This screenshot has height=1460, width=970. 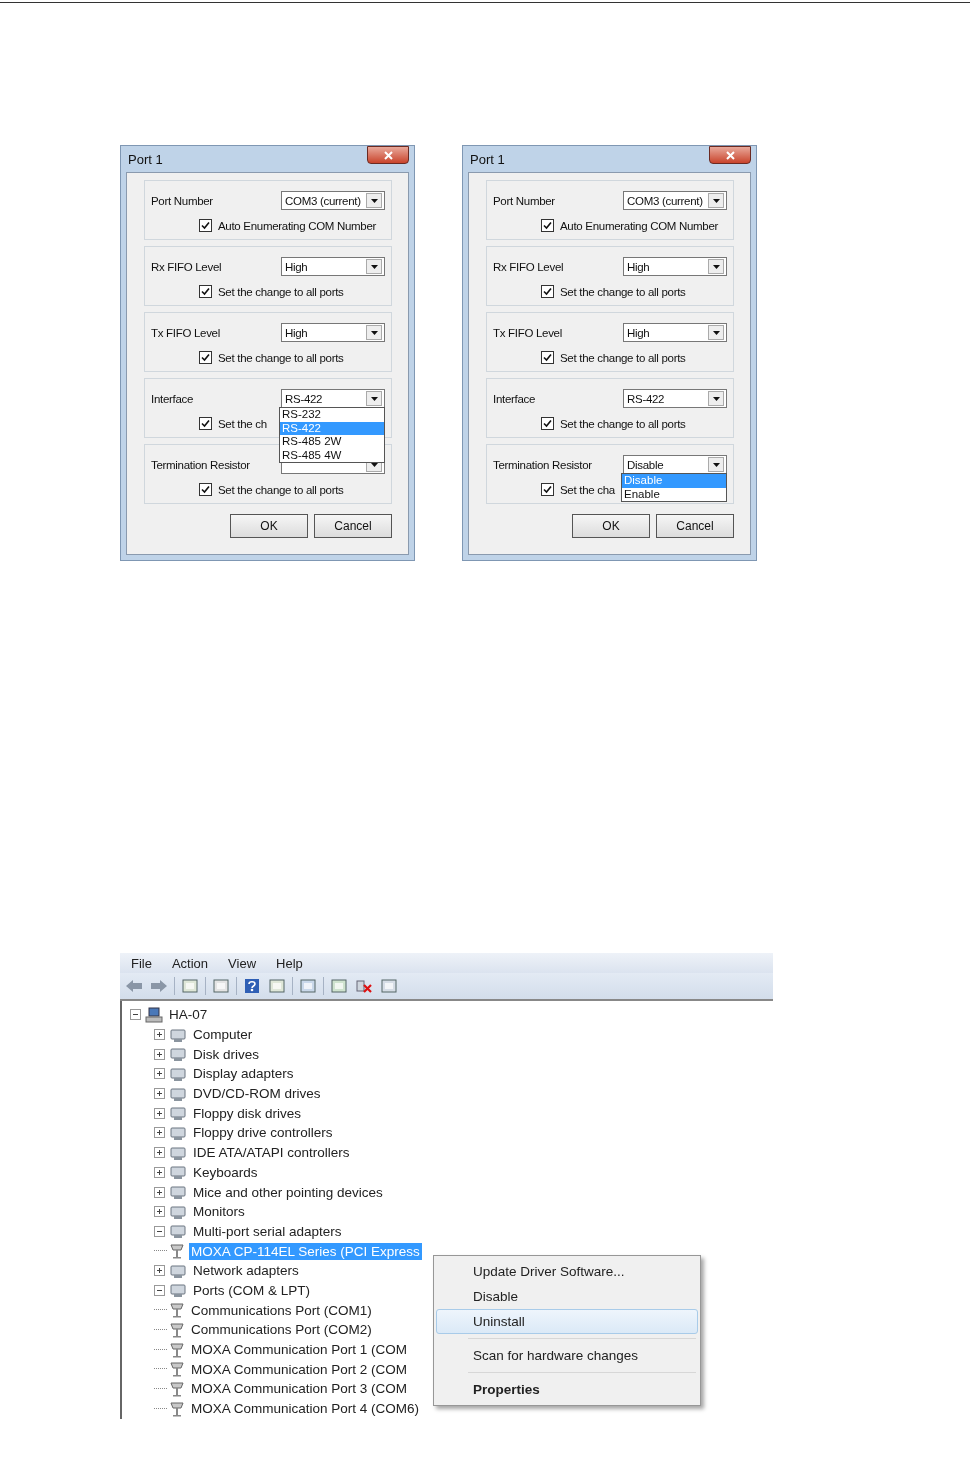 I want to click on checkbox-label: Set the cha, so click(x=587, y=489).